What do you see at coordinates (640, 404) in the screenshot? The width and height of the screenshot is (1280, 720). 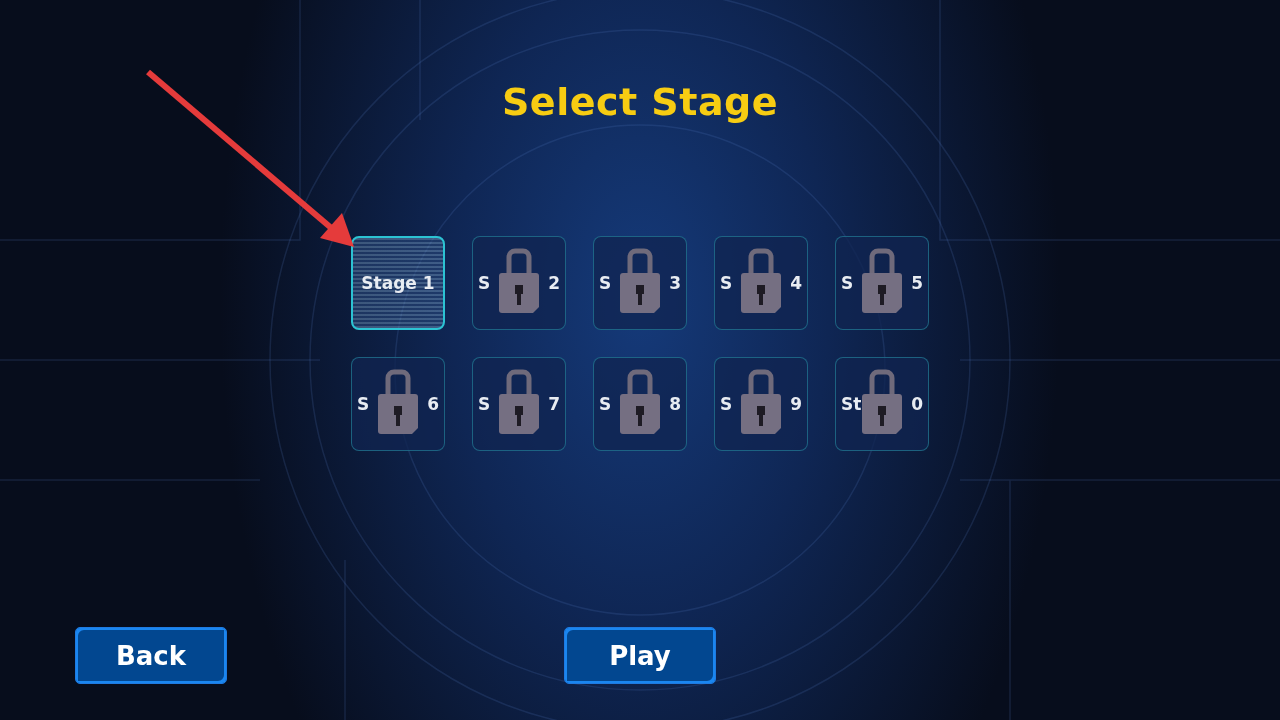 I see `stage-tile: S 8` at bounding box center [640, 404].